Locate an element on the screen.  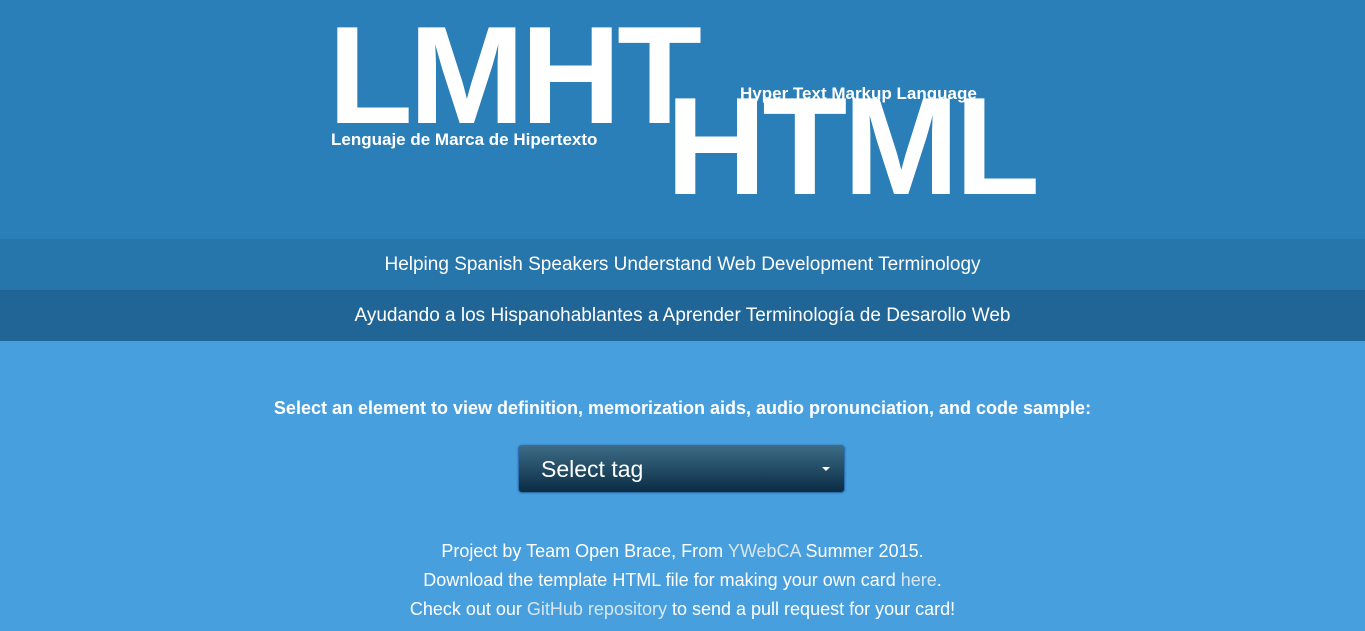
footer-text: Check out our is located at coordinates (468, 609).